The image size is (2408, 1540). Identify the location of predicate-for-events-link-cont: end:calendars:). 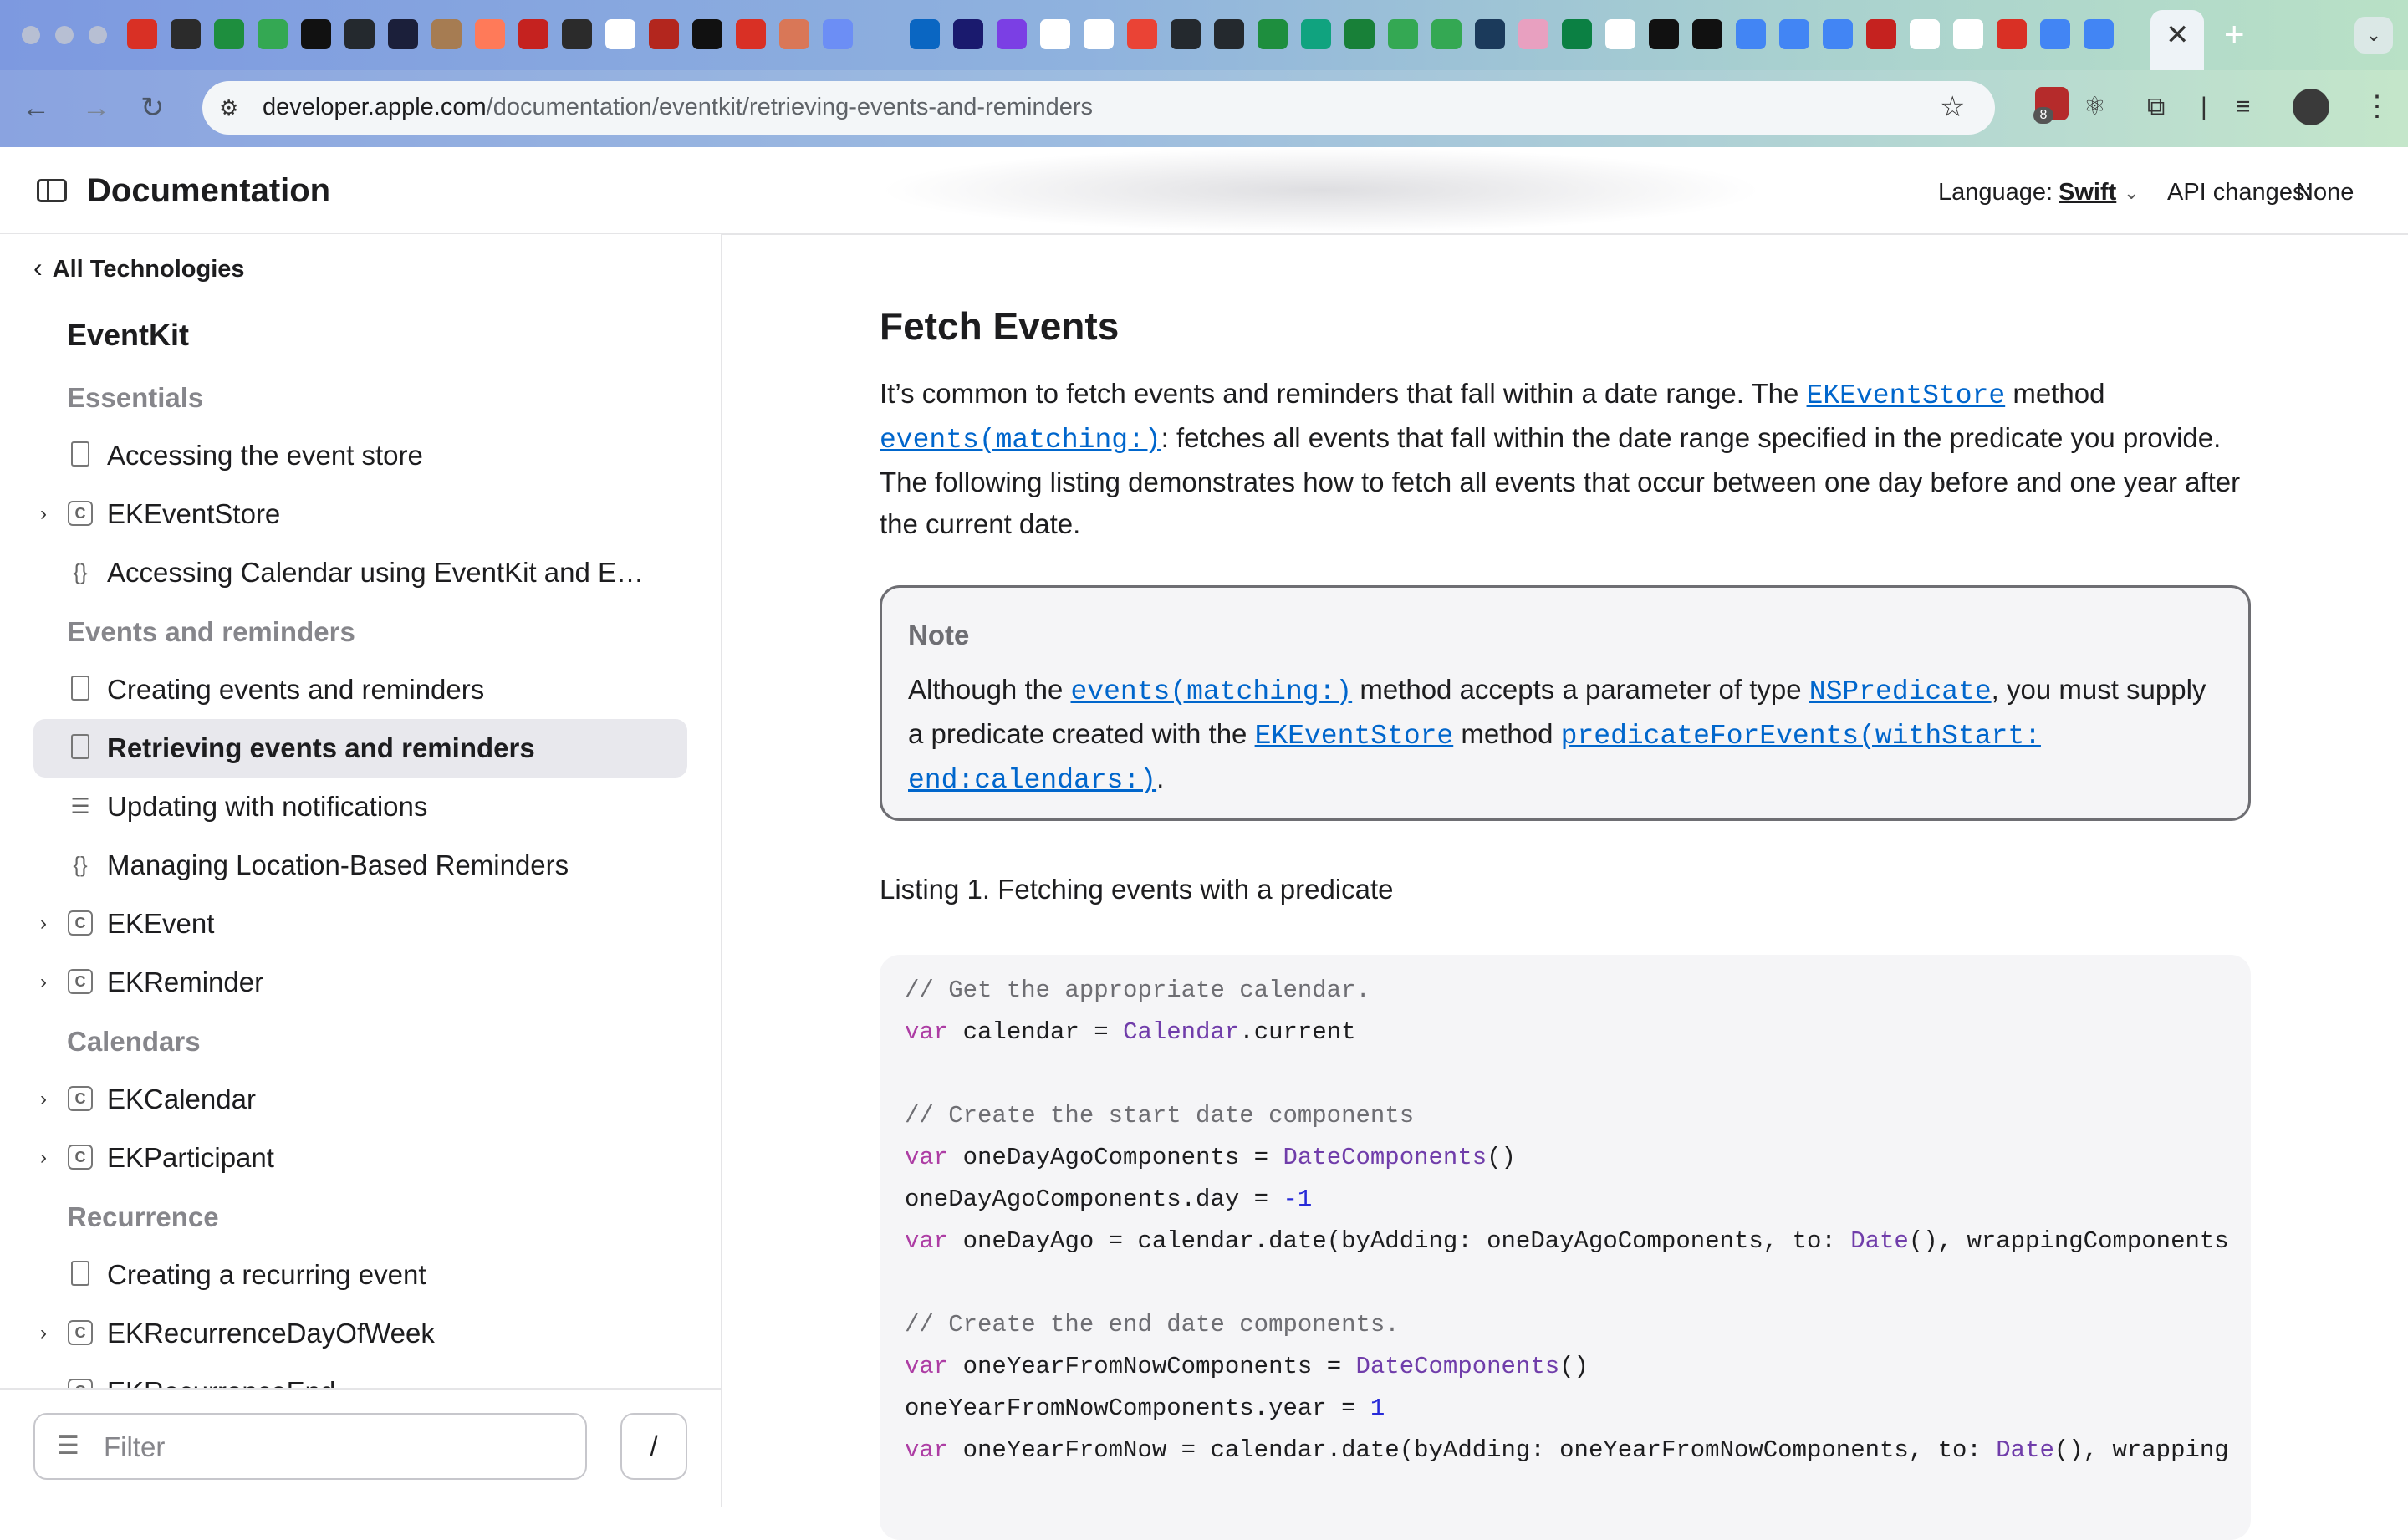
(1032, 781).